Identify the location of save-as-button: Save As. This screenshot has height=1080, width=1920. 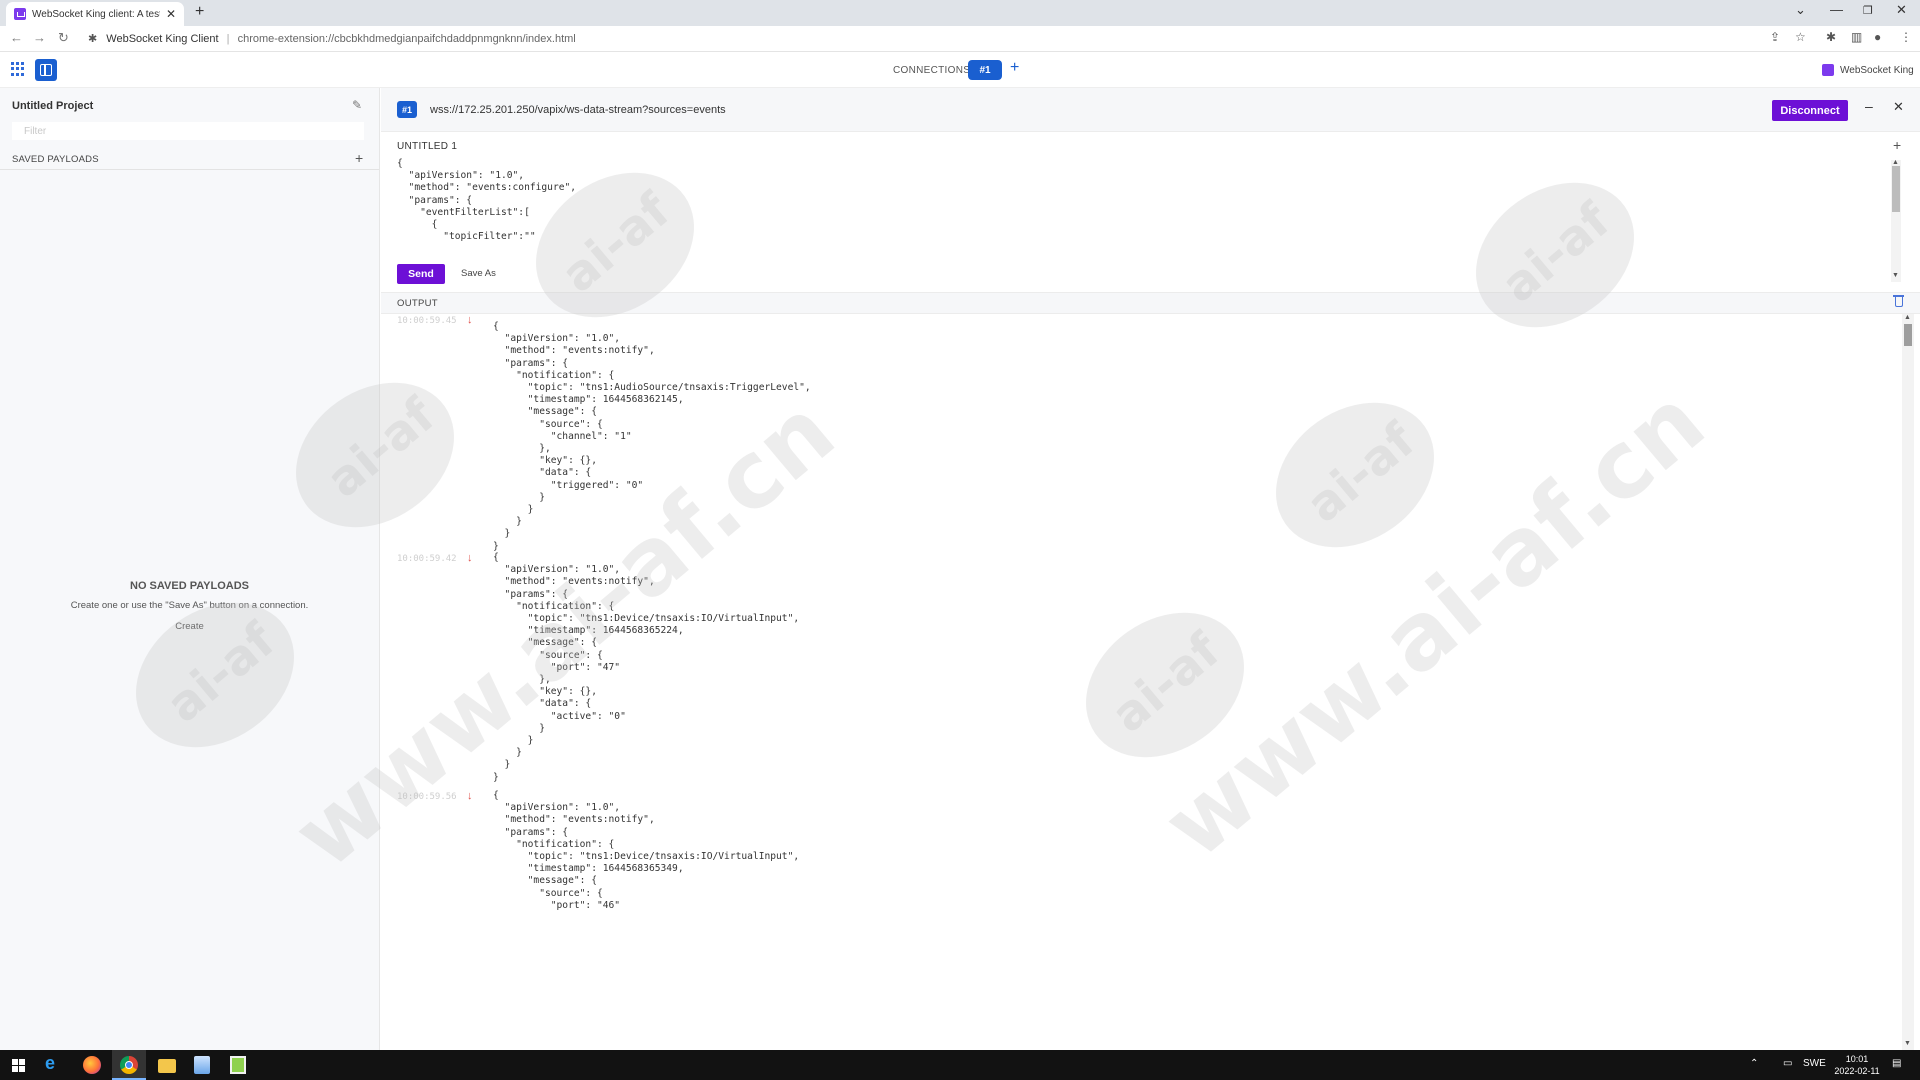
(478, 273).